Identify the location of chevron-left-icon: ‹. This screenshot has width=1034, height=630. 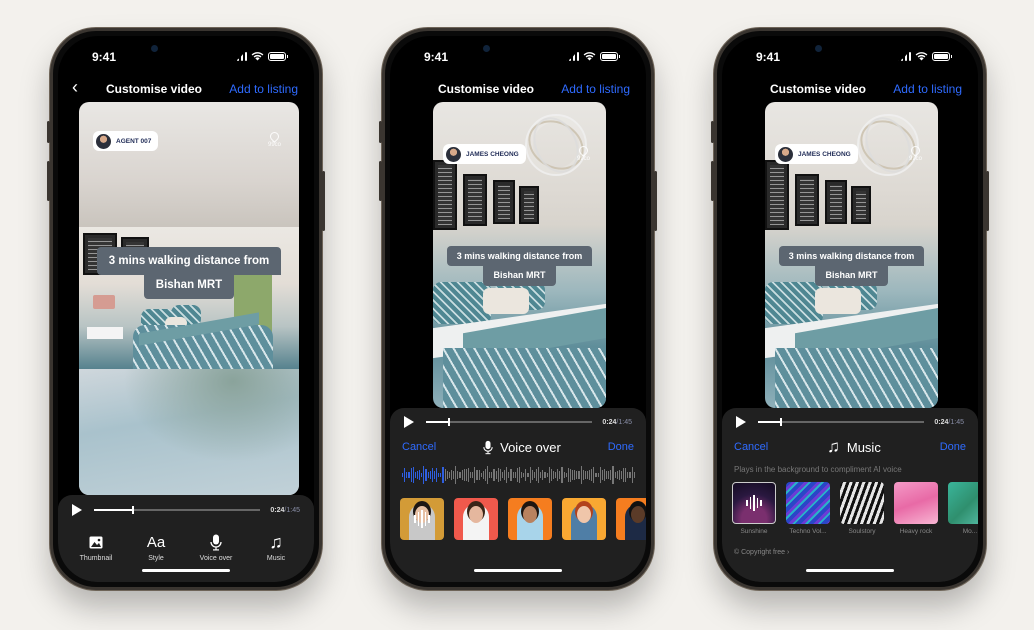
(75, 87).